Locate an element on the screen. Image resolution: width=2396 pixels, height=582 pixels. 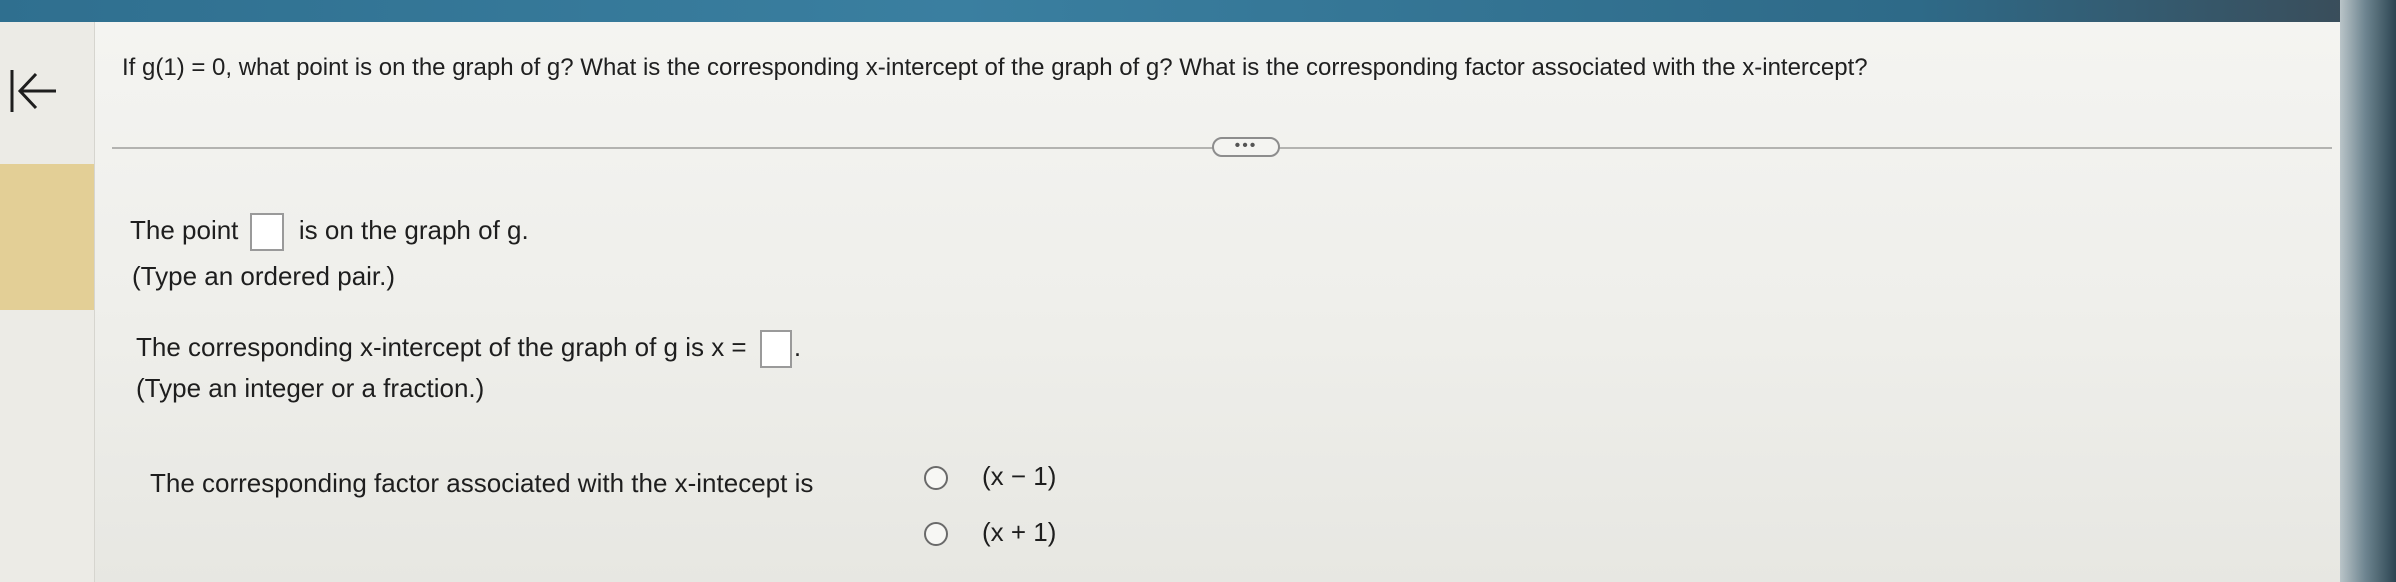
left-rail-highlight is located at coordinates (47, 237).